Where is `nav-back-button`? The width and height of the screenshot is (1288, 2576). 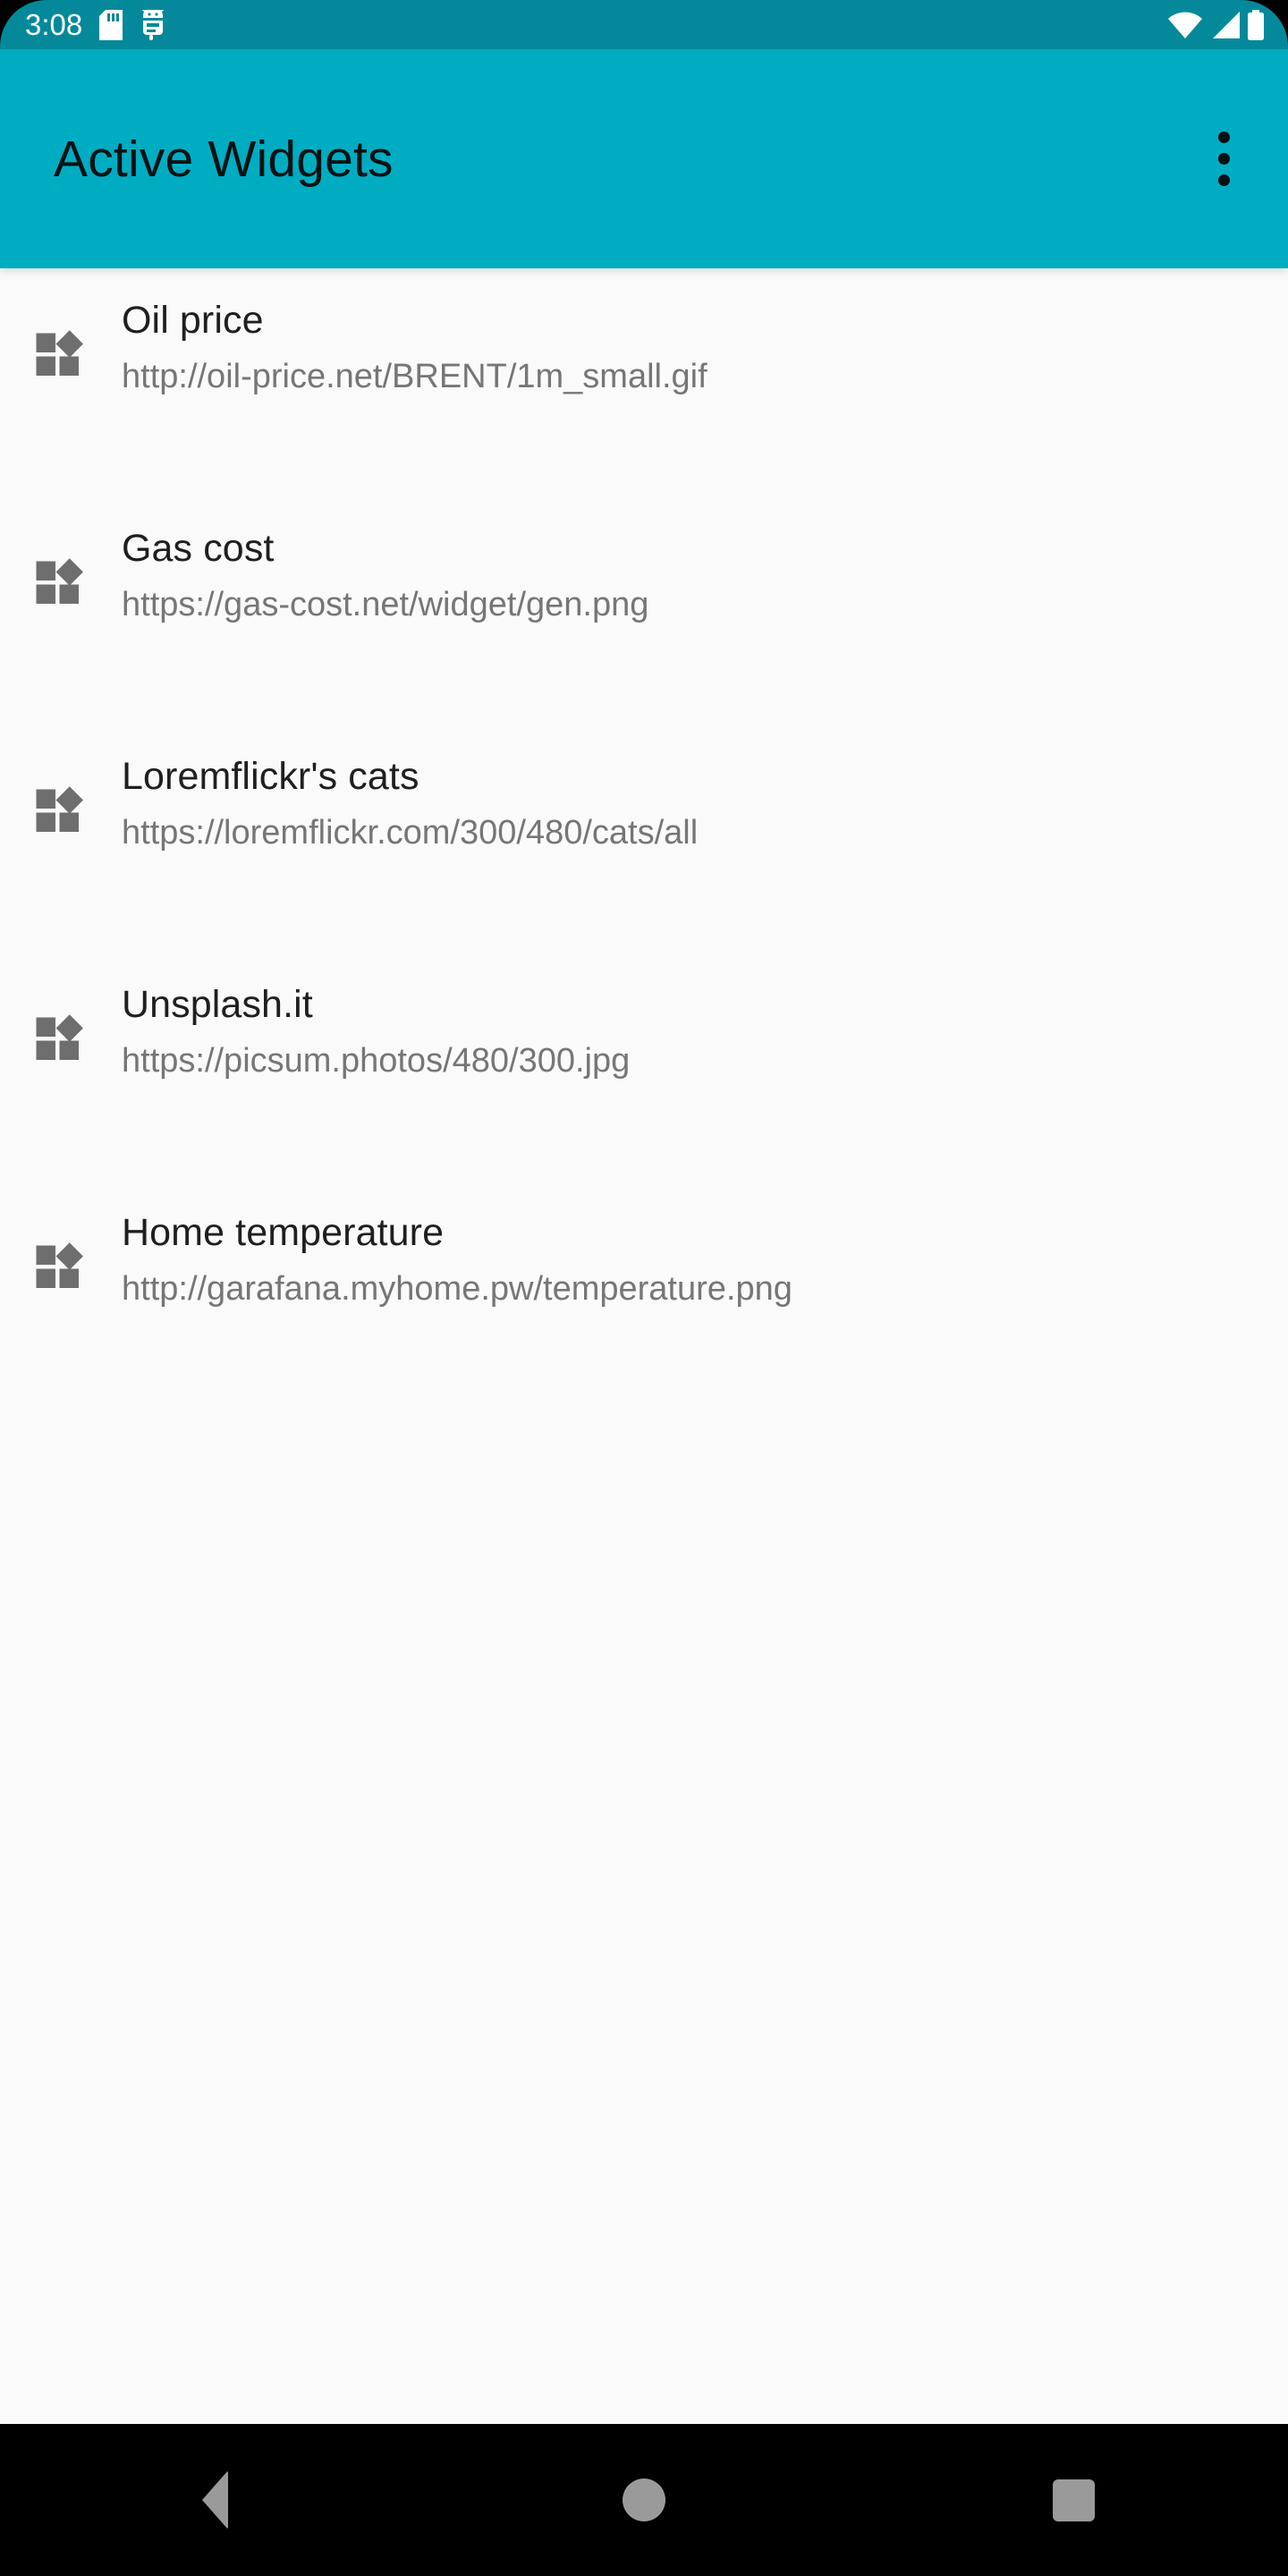 nav-back-button is located at coordinates (214, 2500).